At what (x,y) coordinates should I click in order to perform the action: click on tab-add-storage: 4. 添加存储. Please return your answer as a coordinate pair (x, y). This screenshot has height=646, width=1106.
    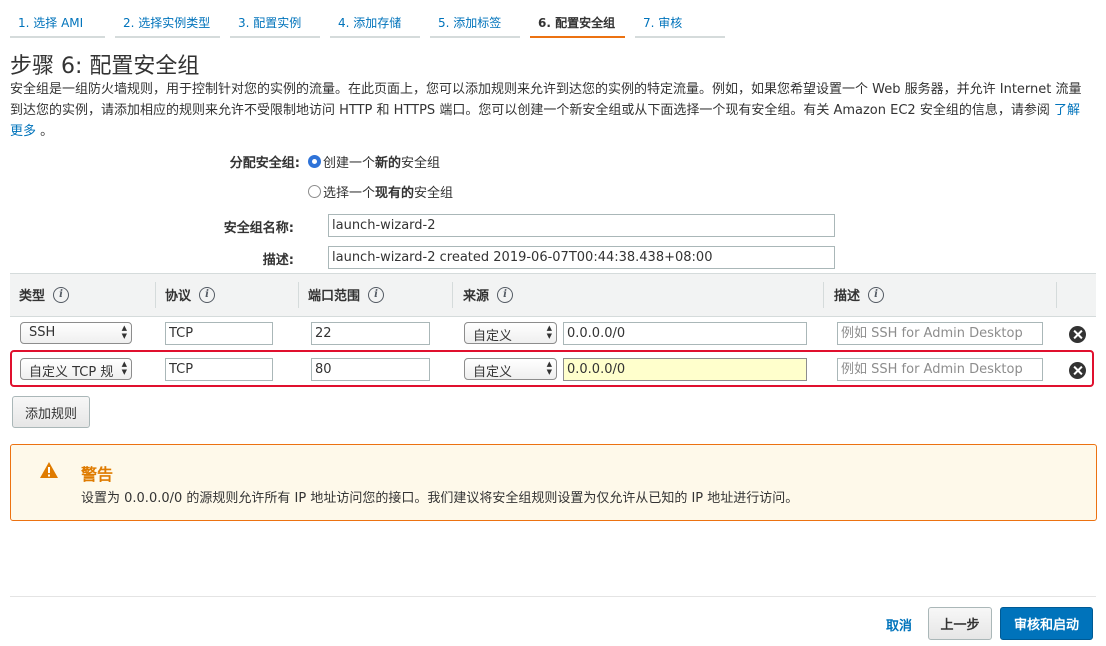
    Looking at the image, I should click on (375, 23).